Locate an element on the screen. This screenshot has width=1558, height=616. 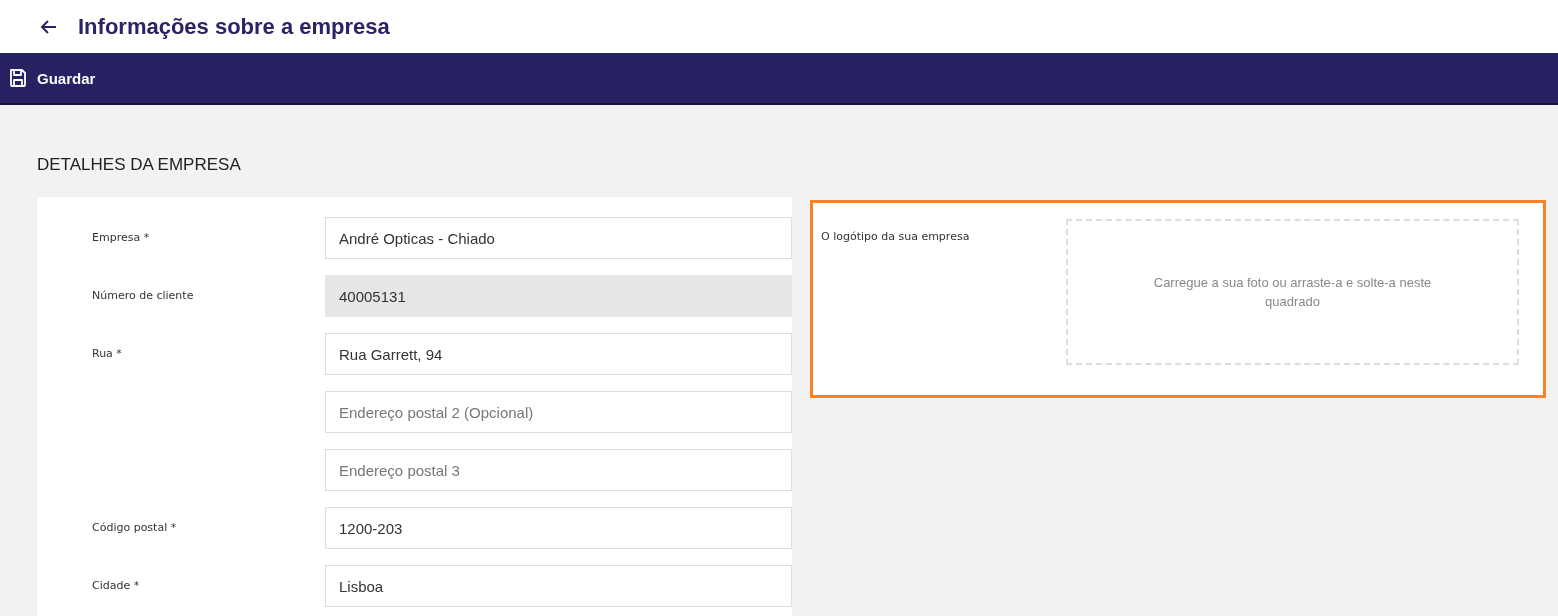
input-field: Endereço postal 2 (Opcional) is located at coordinates (558, 412).